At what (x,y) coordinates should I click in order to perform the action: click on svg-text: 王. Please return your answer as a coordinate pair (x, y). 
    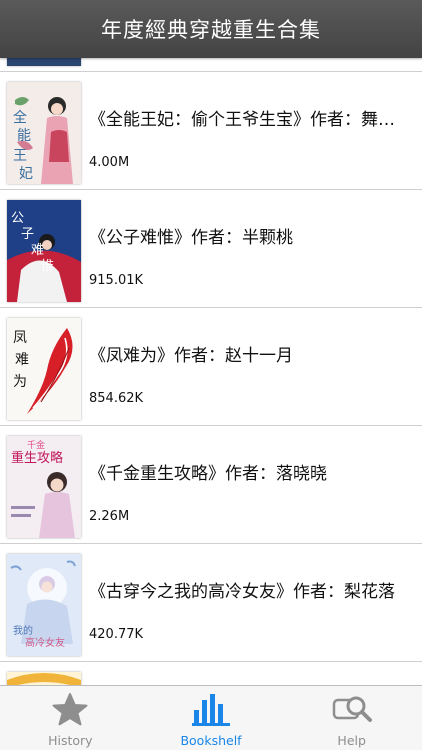
    Looking at the image, I should click on (20, 156).